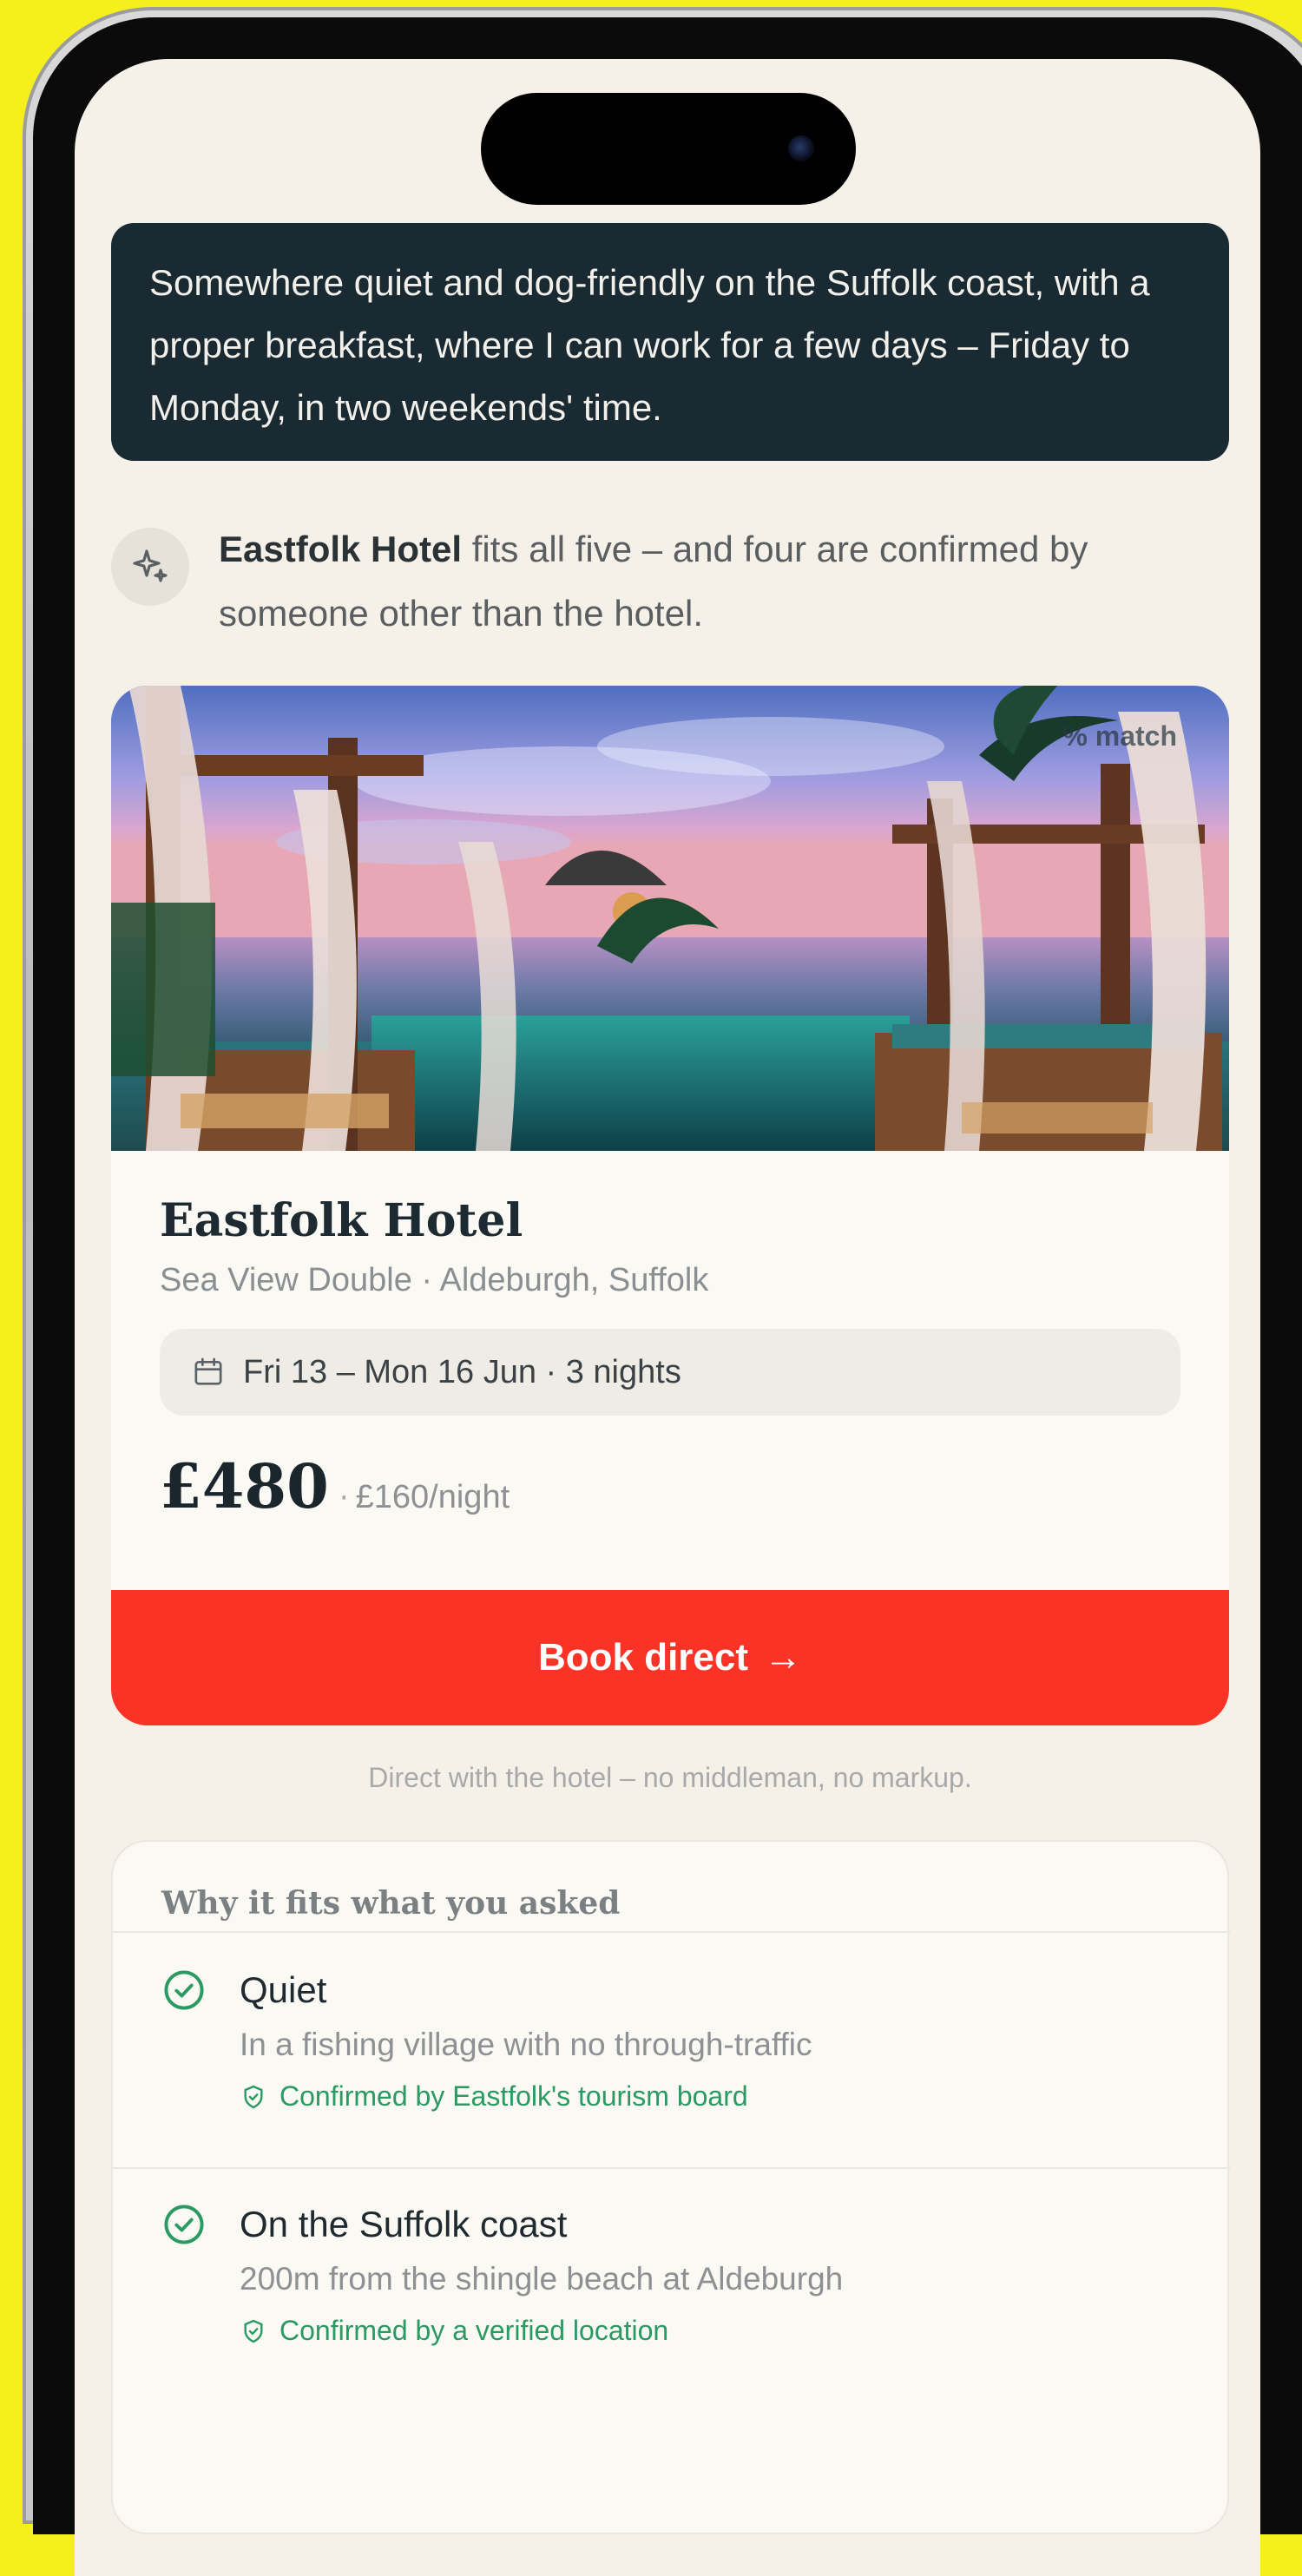 The width and height of the screenshot is (1302, 2576). What do you see at coordinates (513, 2096) in the screenshot?
I see `fit-confirmation-text: Confirmed by Eastfolk's tourism board` at bounding box center [513, 2096].